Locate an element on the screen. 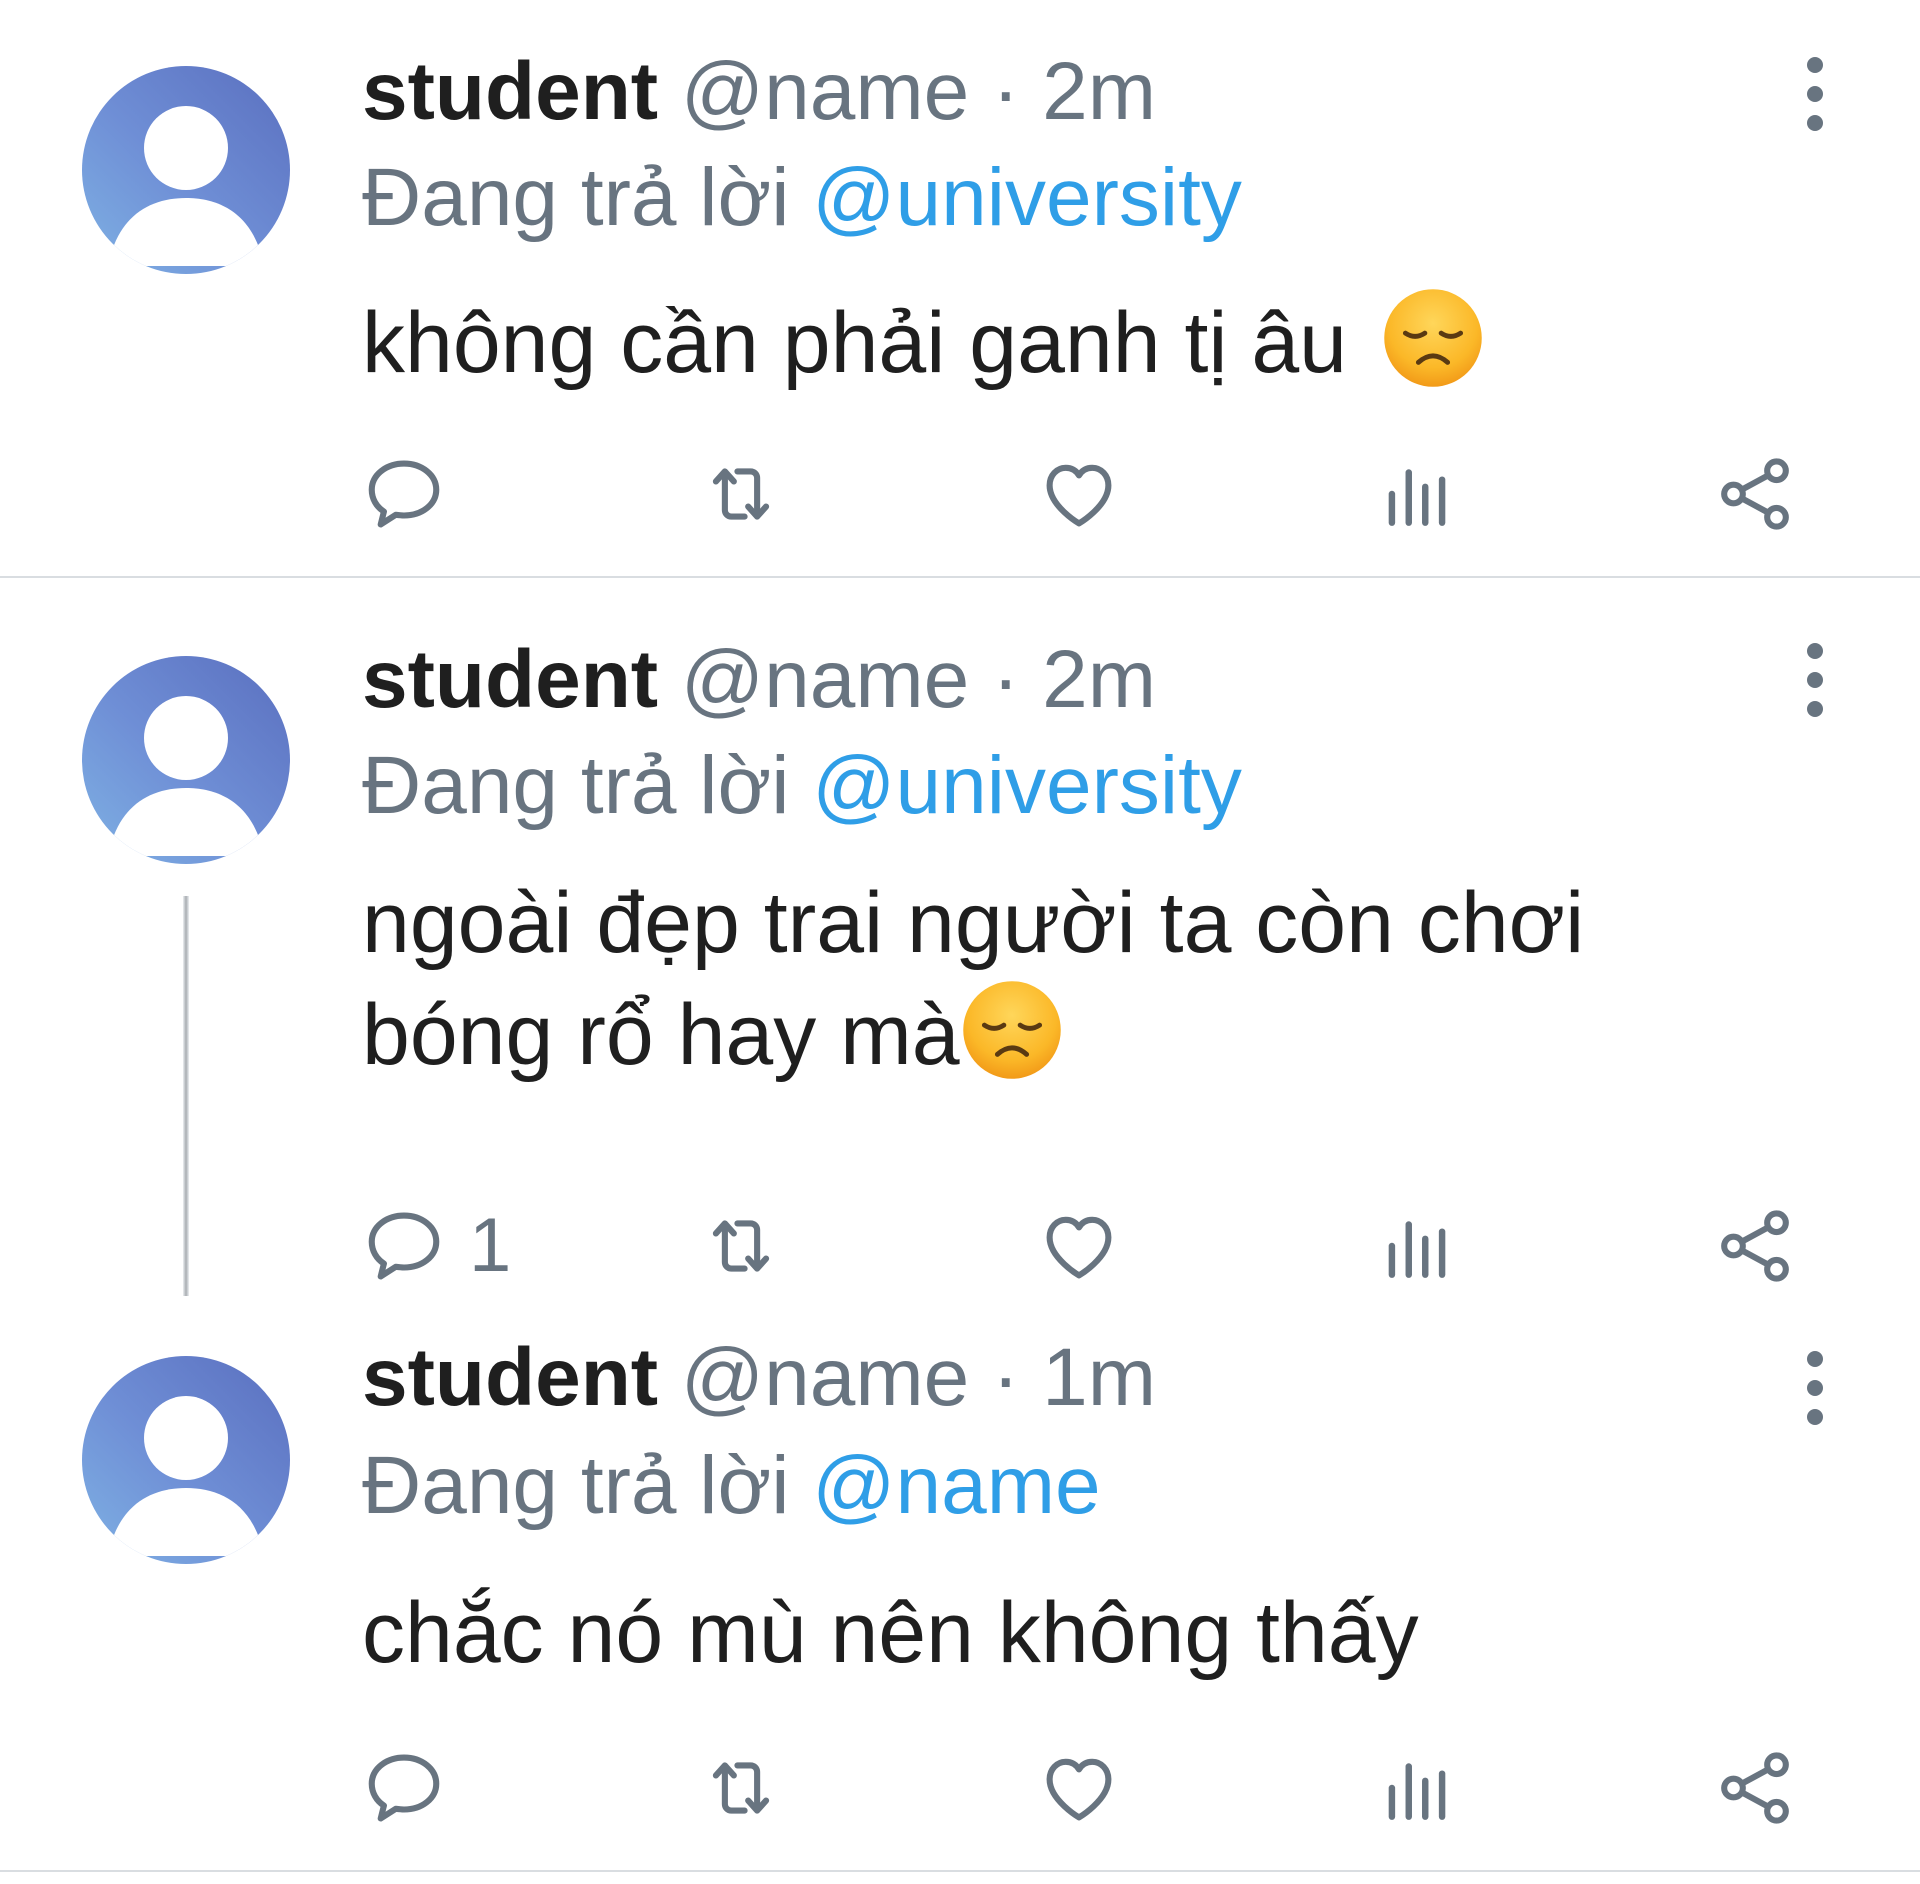 The height and width of the screenshot is (1884, 1920). mention-link: @name is located at coordinates (956, 1485).